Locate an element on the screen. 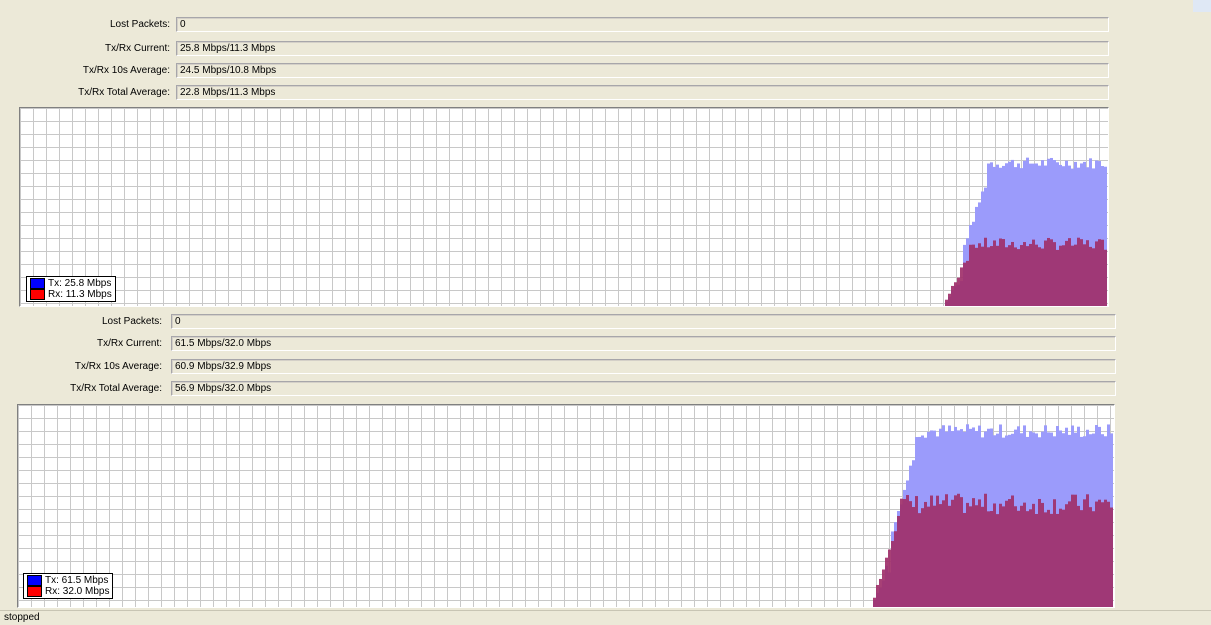  graph-legend: Tx: 61.5 Mbps Rx: 32.0 Mbps is located at coordinates (68, 586).